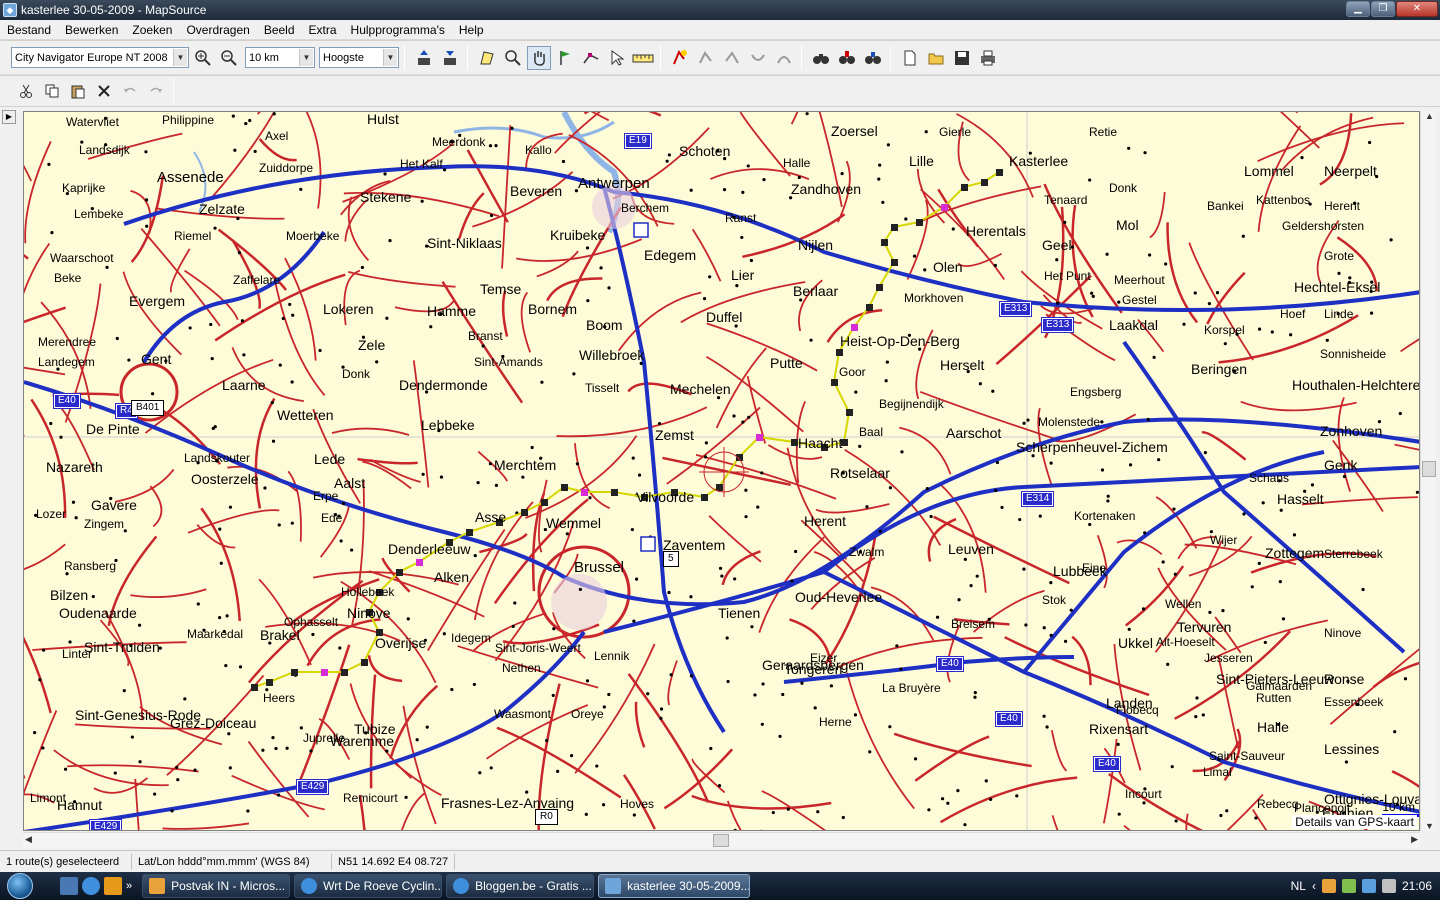  I want to click on clock: 21:06, so click(1417, 886).